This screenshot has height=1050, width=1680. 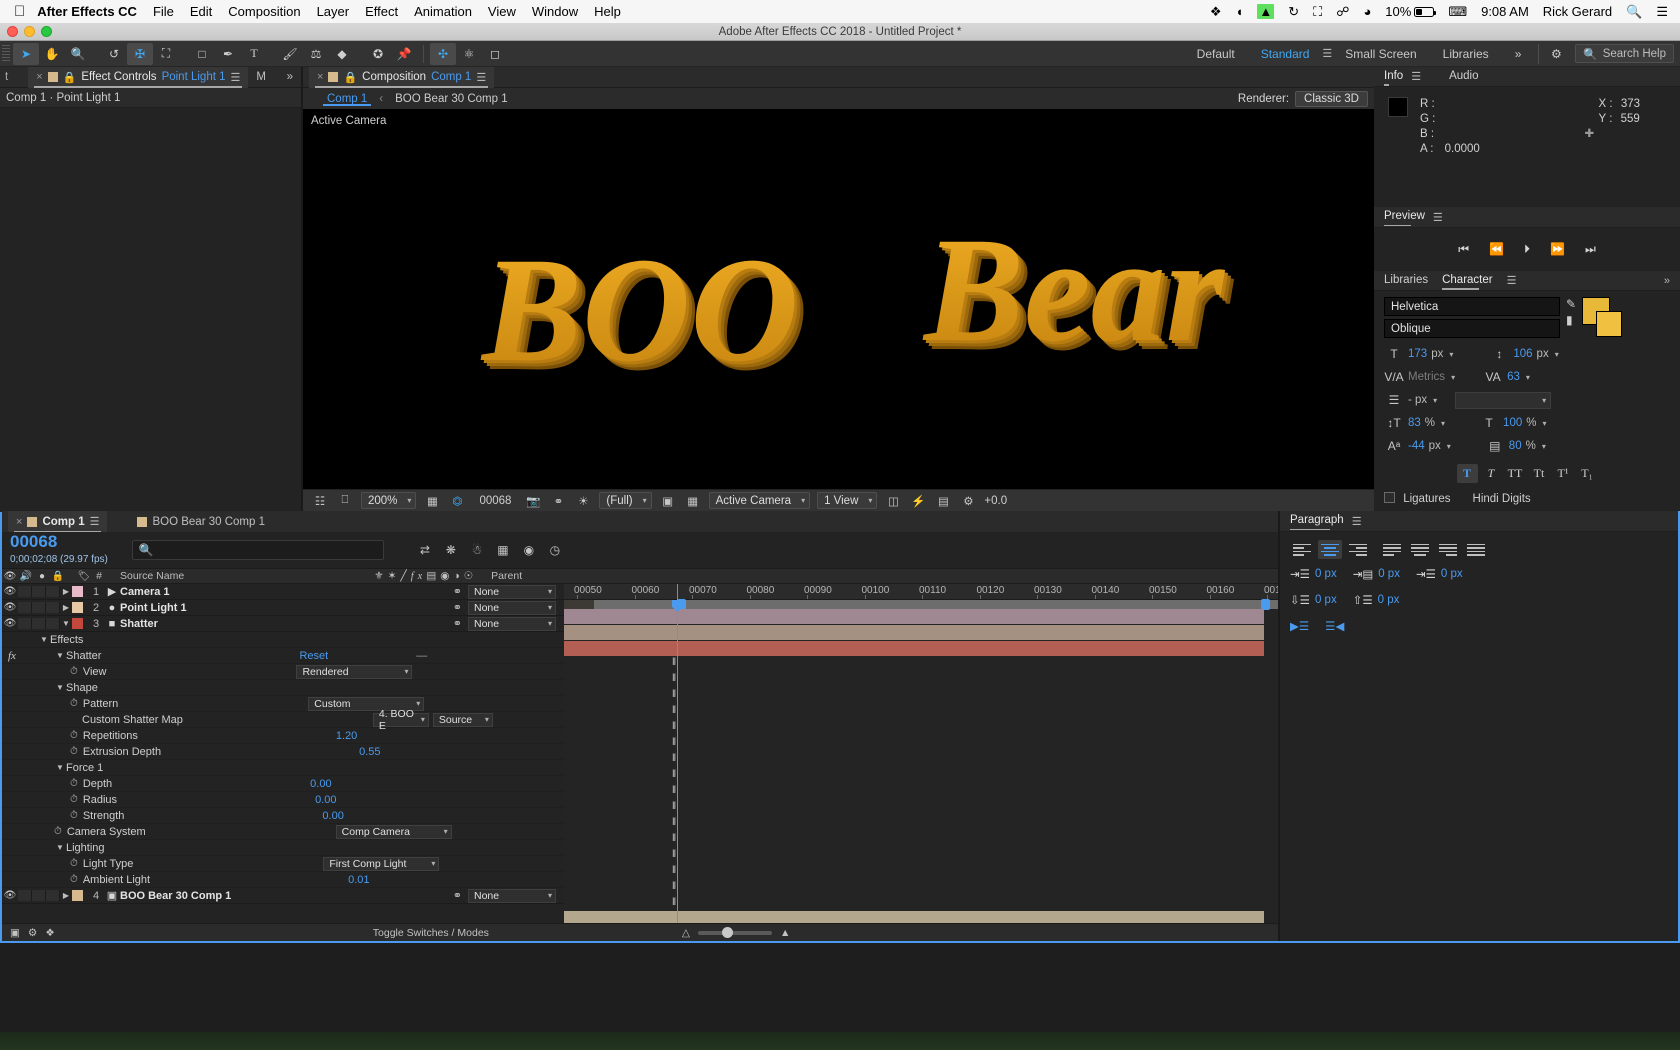 I want to click on tab-libraries: Libraries, so click(x=1406, y=281).